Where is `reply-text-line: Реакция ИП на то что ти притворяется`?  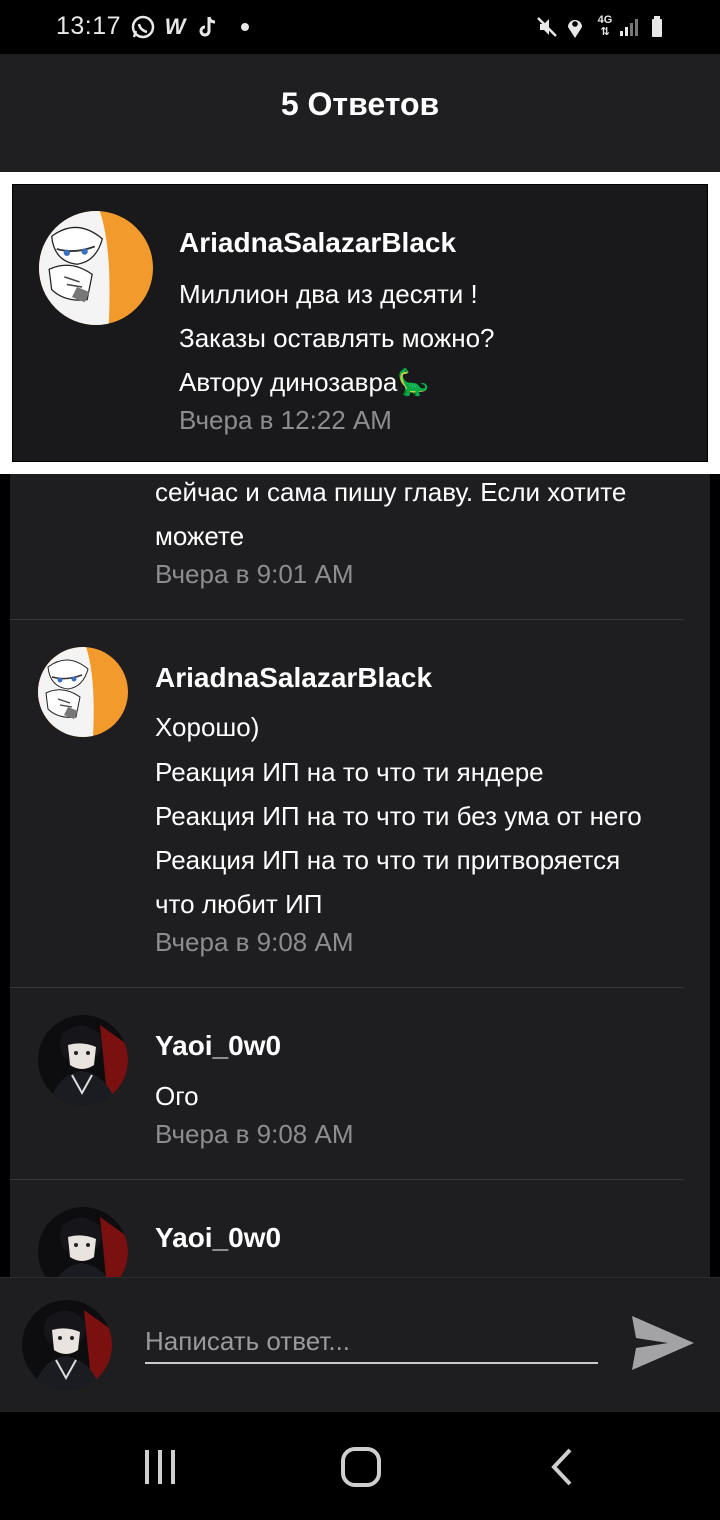
reply-text-line: Реакция ИП на то что ти притворяется is located at coordinates (388, 860).